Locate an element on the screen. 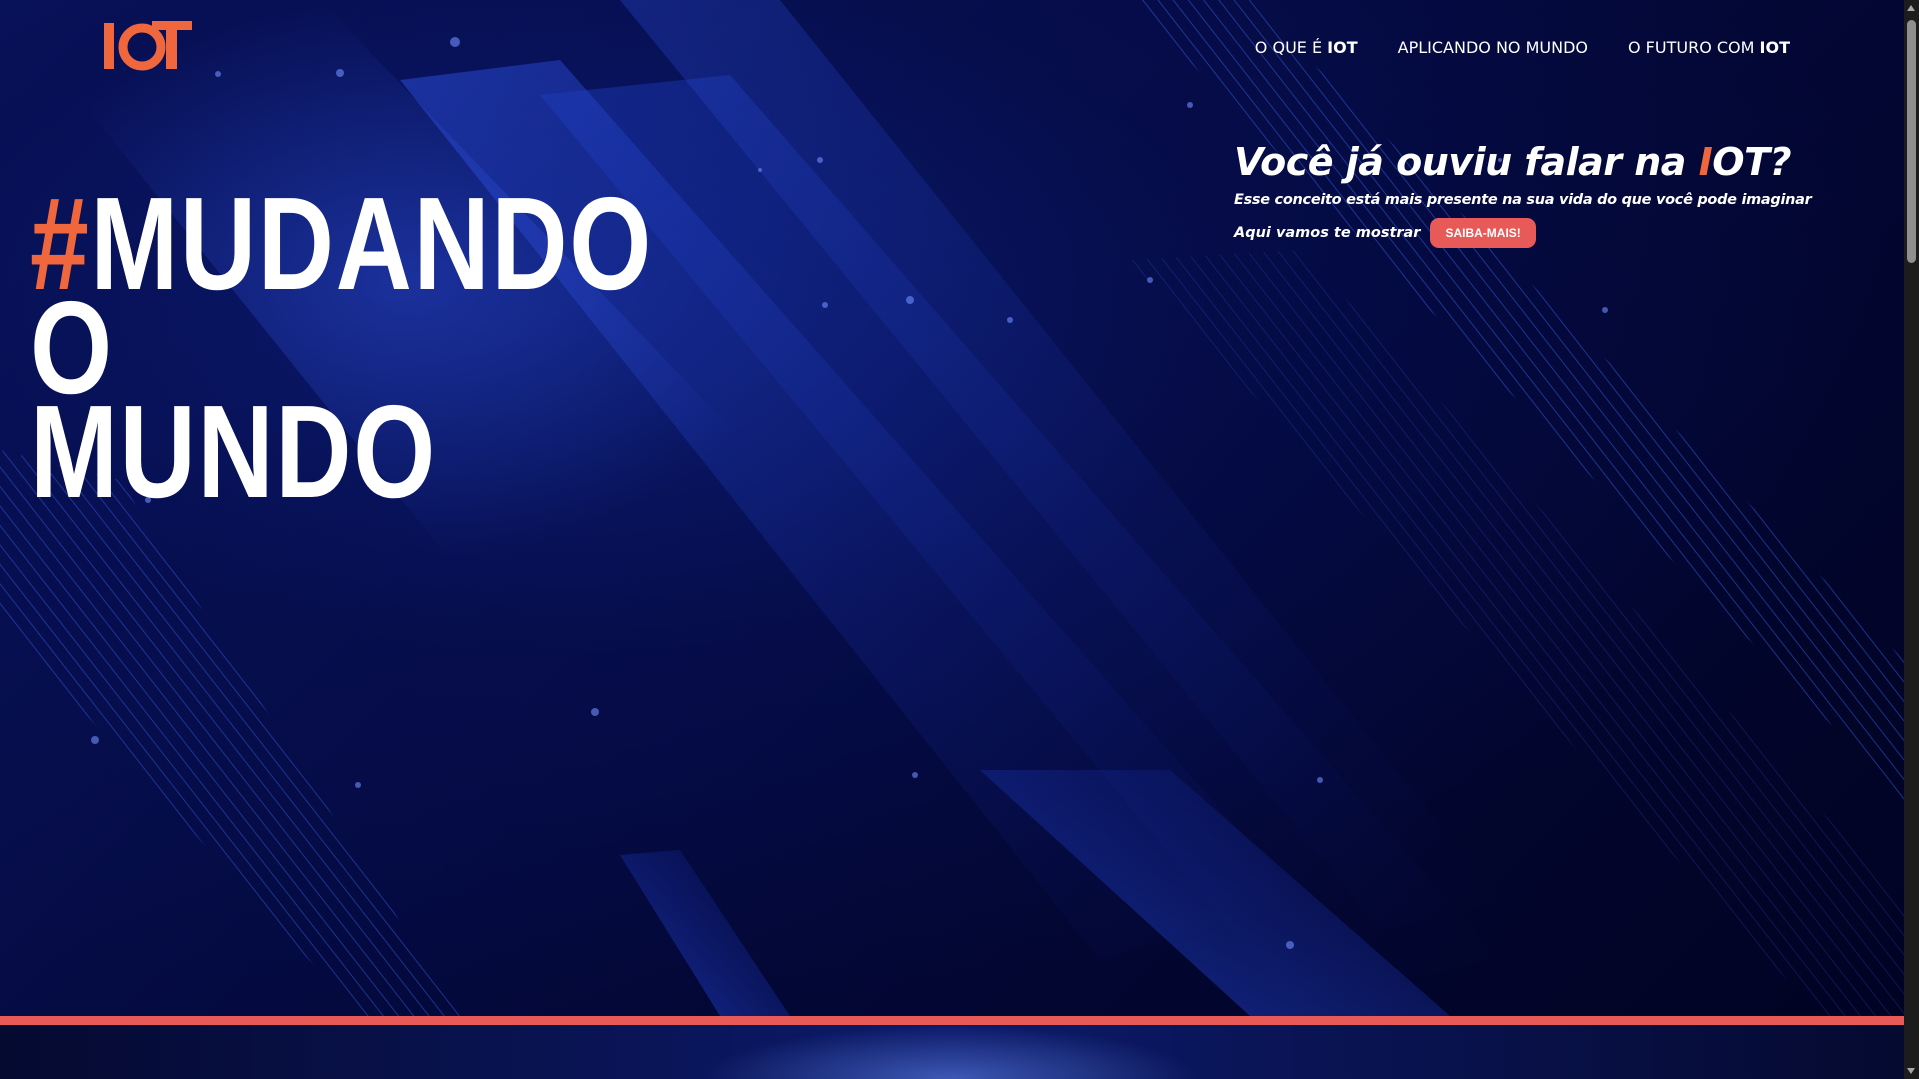 This screenshot has width=1919, height=1079. accent-divider is located at coordinates (952, 1020).